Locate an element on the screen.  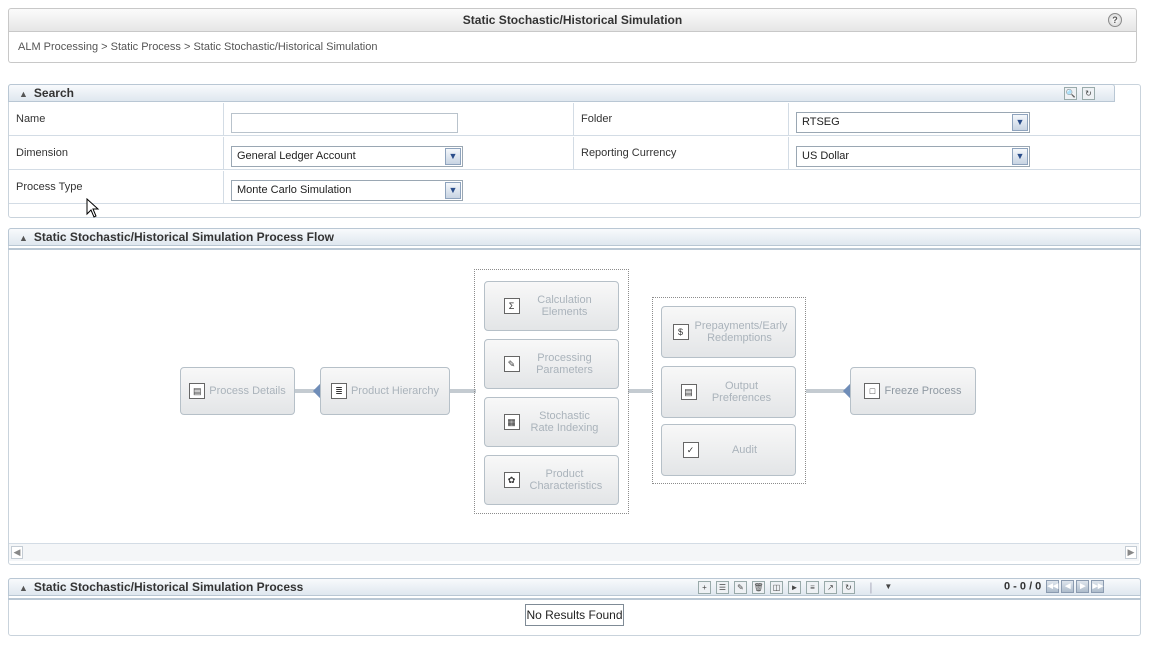
prepayments-label: Prepayments/Early Redemptions is located at coordinates (741, 332).